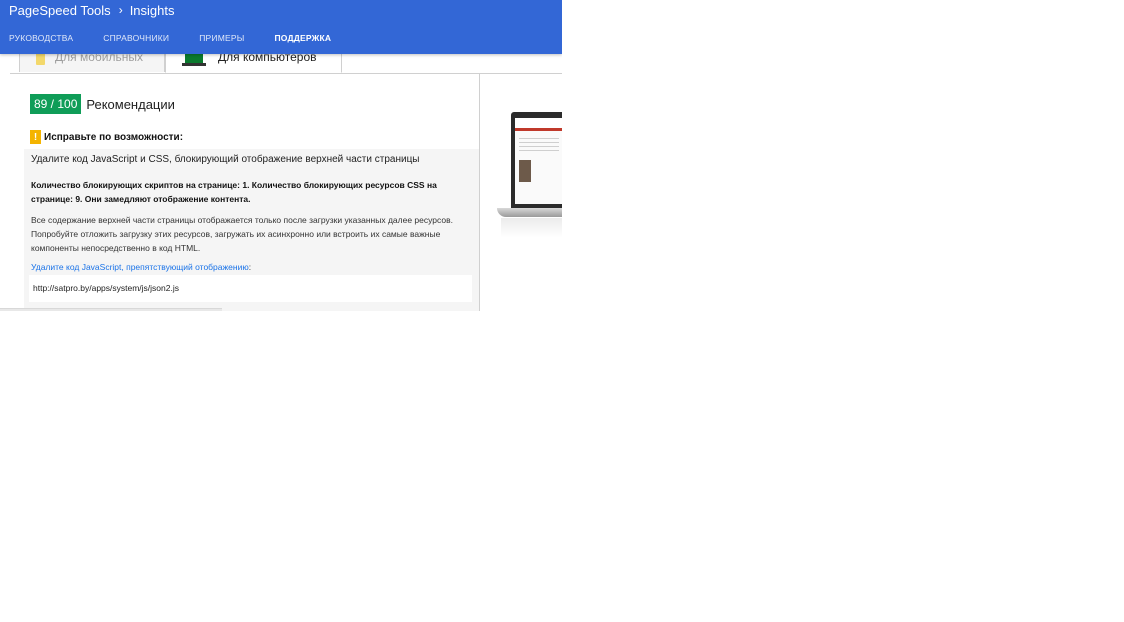 The image size is (1124, 622). What do you see at coordinates (531, 228) in the screenshot?
I see `laptop-shadow` at bounding box center [531, 228].